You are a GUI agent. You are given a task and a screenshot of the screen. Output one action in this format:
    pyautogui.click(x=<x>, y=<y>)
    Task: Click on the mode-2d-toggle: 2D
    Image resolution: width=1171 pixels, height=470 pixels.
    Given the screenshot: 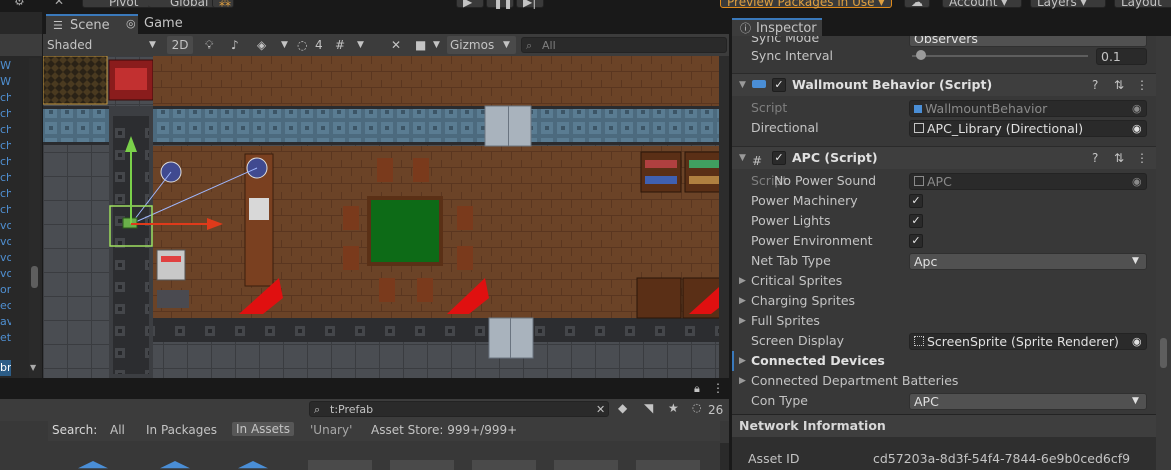 What is the action you would take?
    pyautogui.click(x=180, y=45)
    